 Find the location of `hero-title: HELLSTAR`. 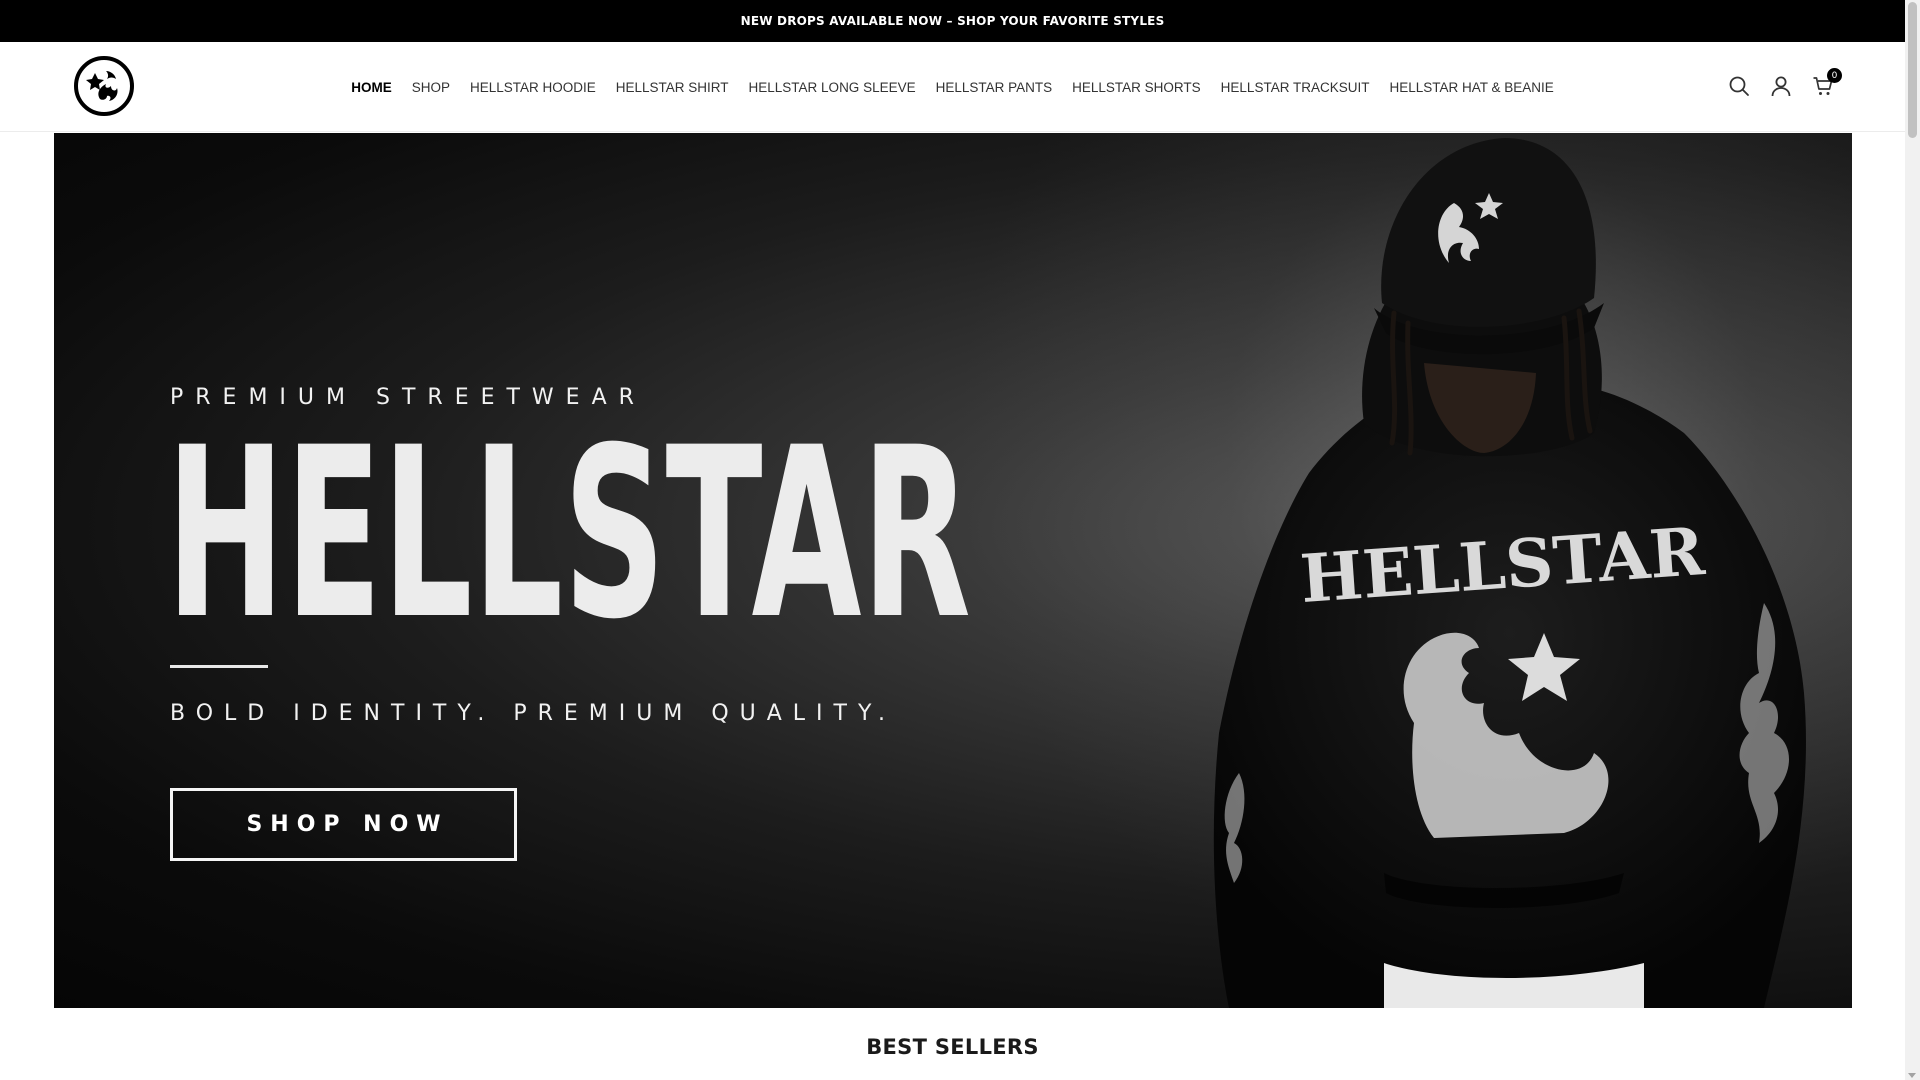

hero-title: HELLSTAR is located at coordinates (568, 535).